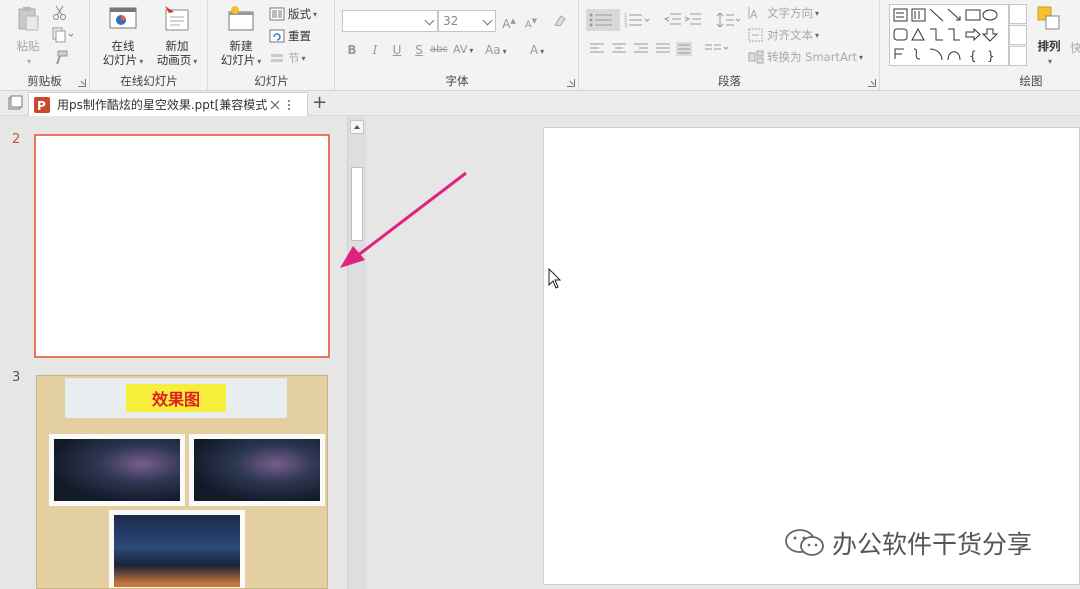  What do you see at coordinates (293, 14) in the screenshot?
I see `layout-button: 版式 ▾` at bounding box center [293, 14].